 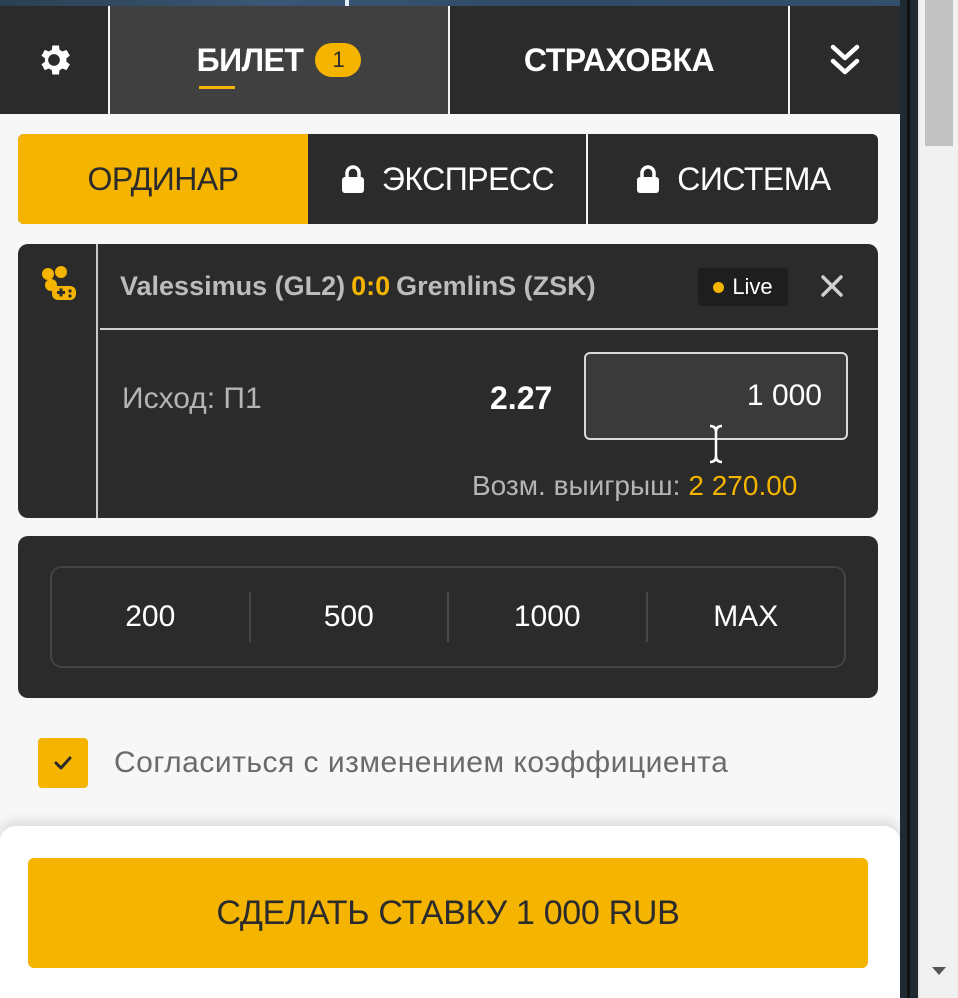 I want to click on tab-ticket: БИЛЕТ 1, so click(x=280, y=60).